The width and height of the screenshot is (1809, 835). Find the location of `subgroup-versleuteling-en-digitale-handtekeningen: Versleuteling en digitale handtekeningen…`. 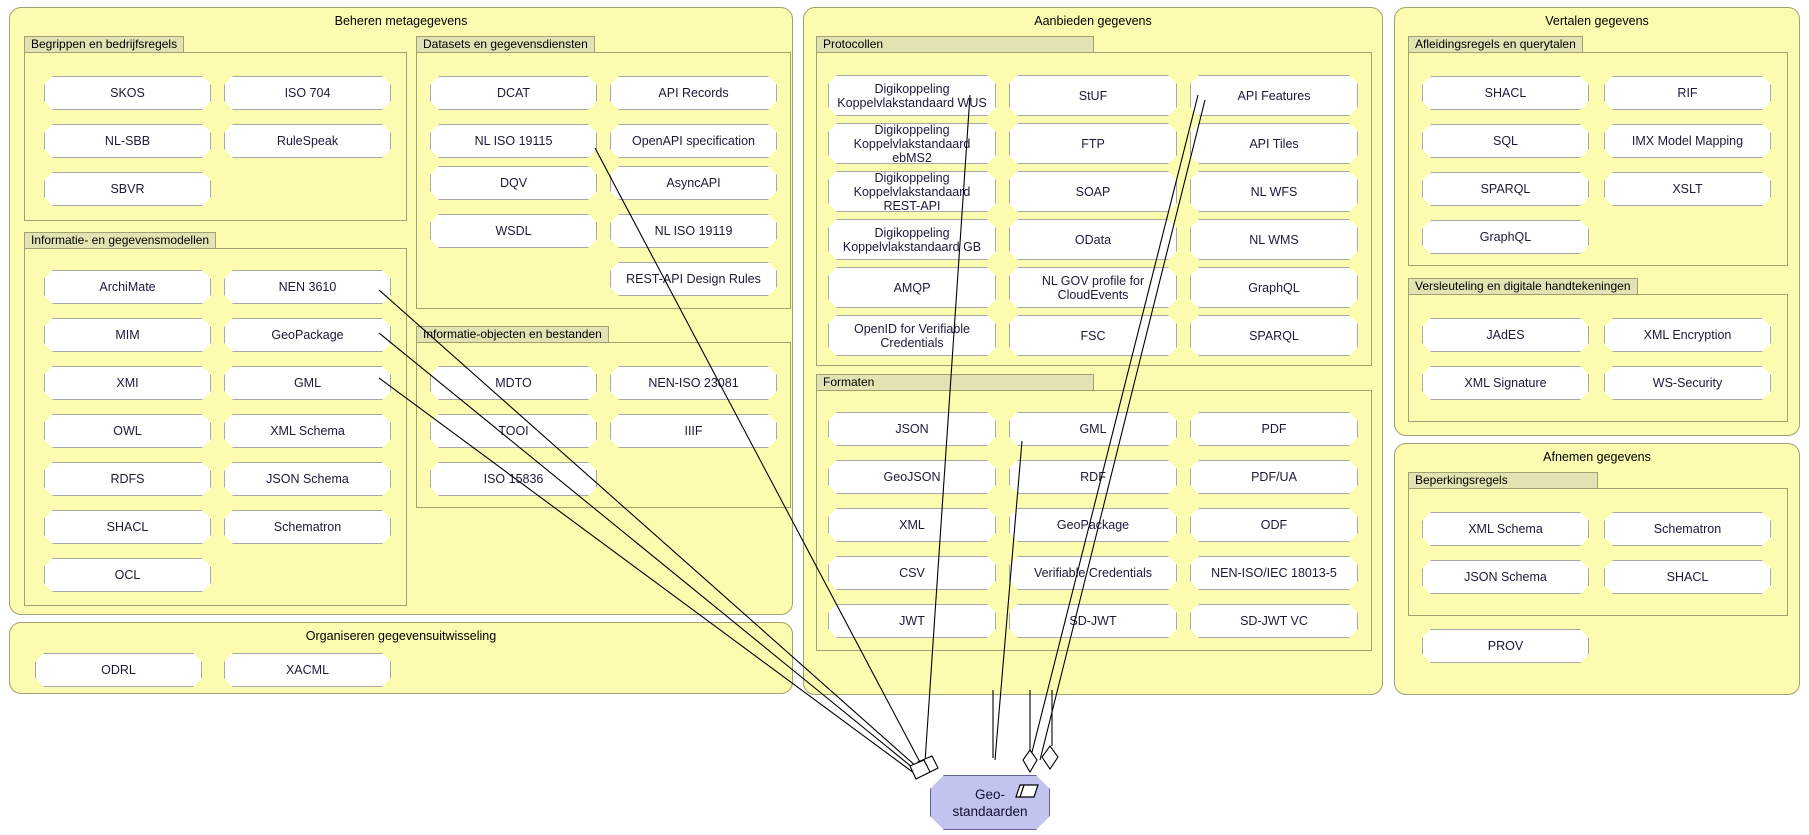

subgroup-versleuteling-en-digitale-handtekeningen: Versleuteling en digitale handtekeningen… is located at coordinates (1598, 350).